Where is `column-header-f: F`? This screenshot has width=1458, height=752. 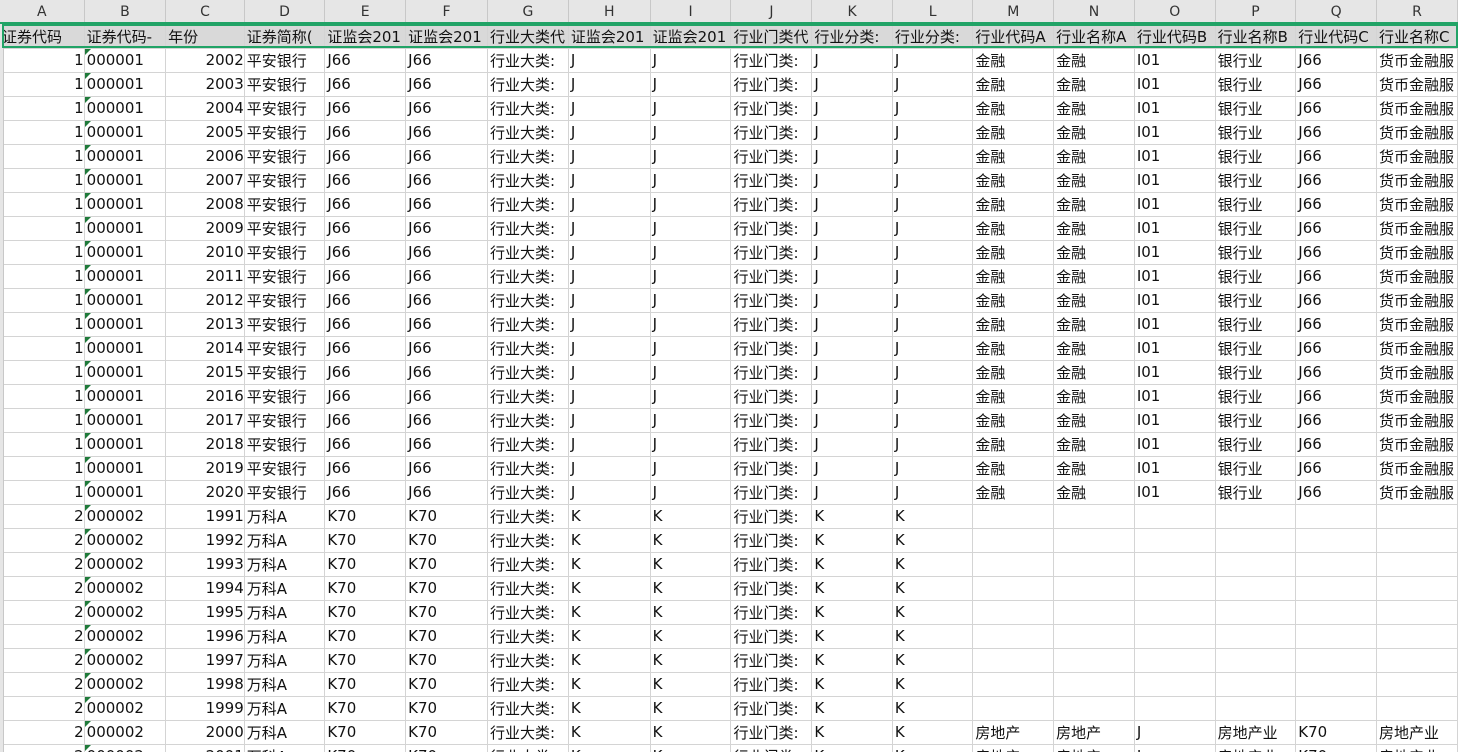
column-header-f: F is located at coordinates (446, 12).